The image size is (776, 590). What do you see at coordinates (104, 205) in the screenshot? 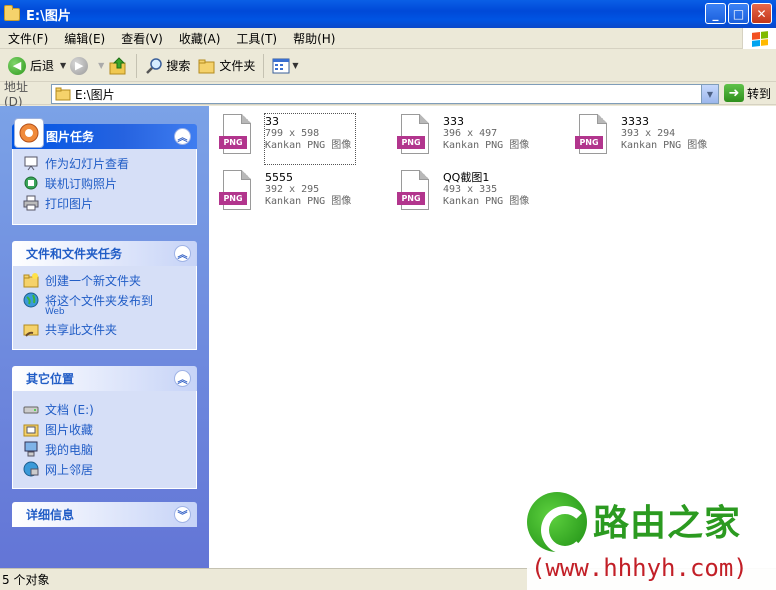
I see `task-print-pictures: 打印图片` at bounding box center [104, 205].